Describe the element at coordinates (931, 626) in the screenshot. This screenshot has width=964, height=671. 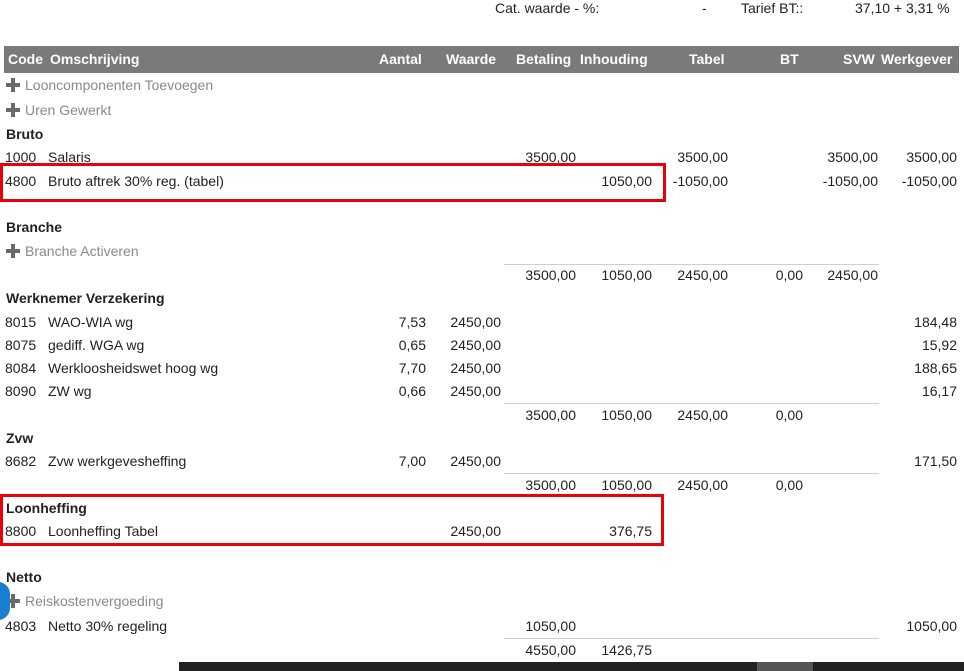
I see `row-werkgever: 1050,00` at that location.